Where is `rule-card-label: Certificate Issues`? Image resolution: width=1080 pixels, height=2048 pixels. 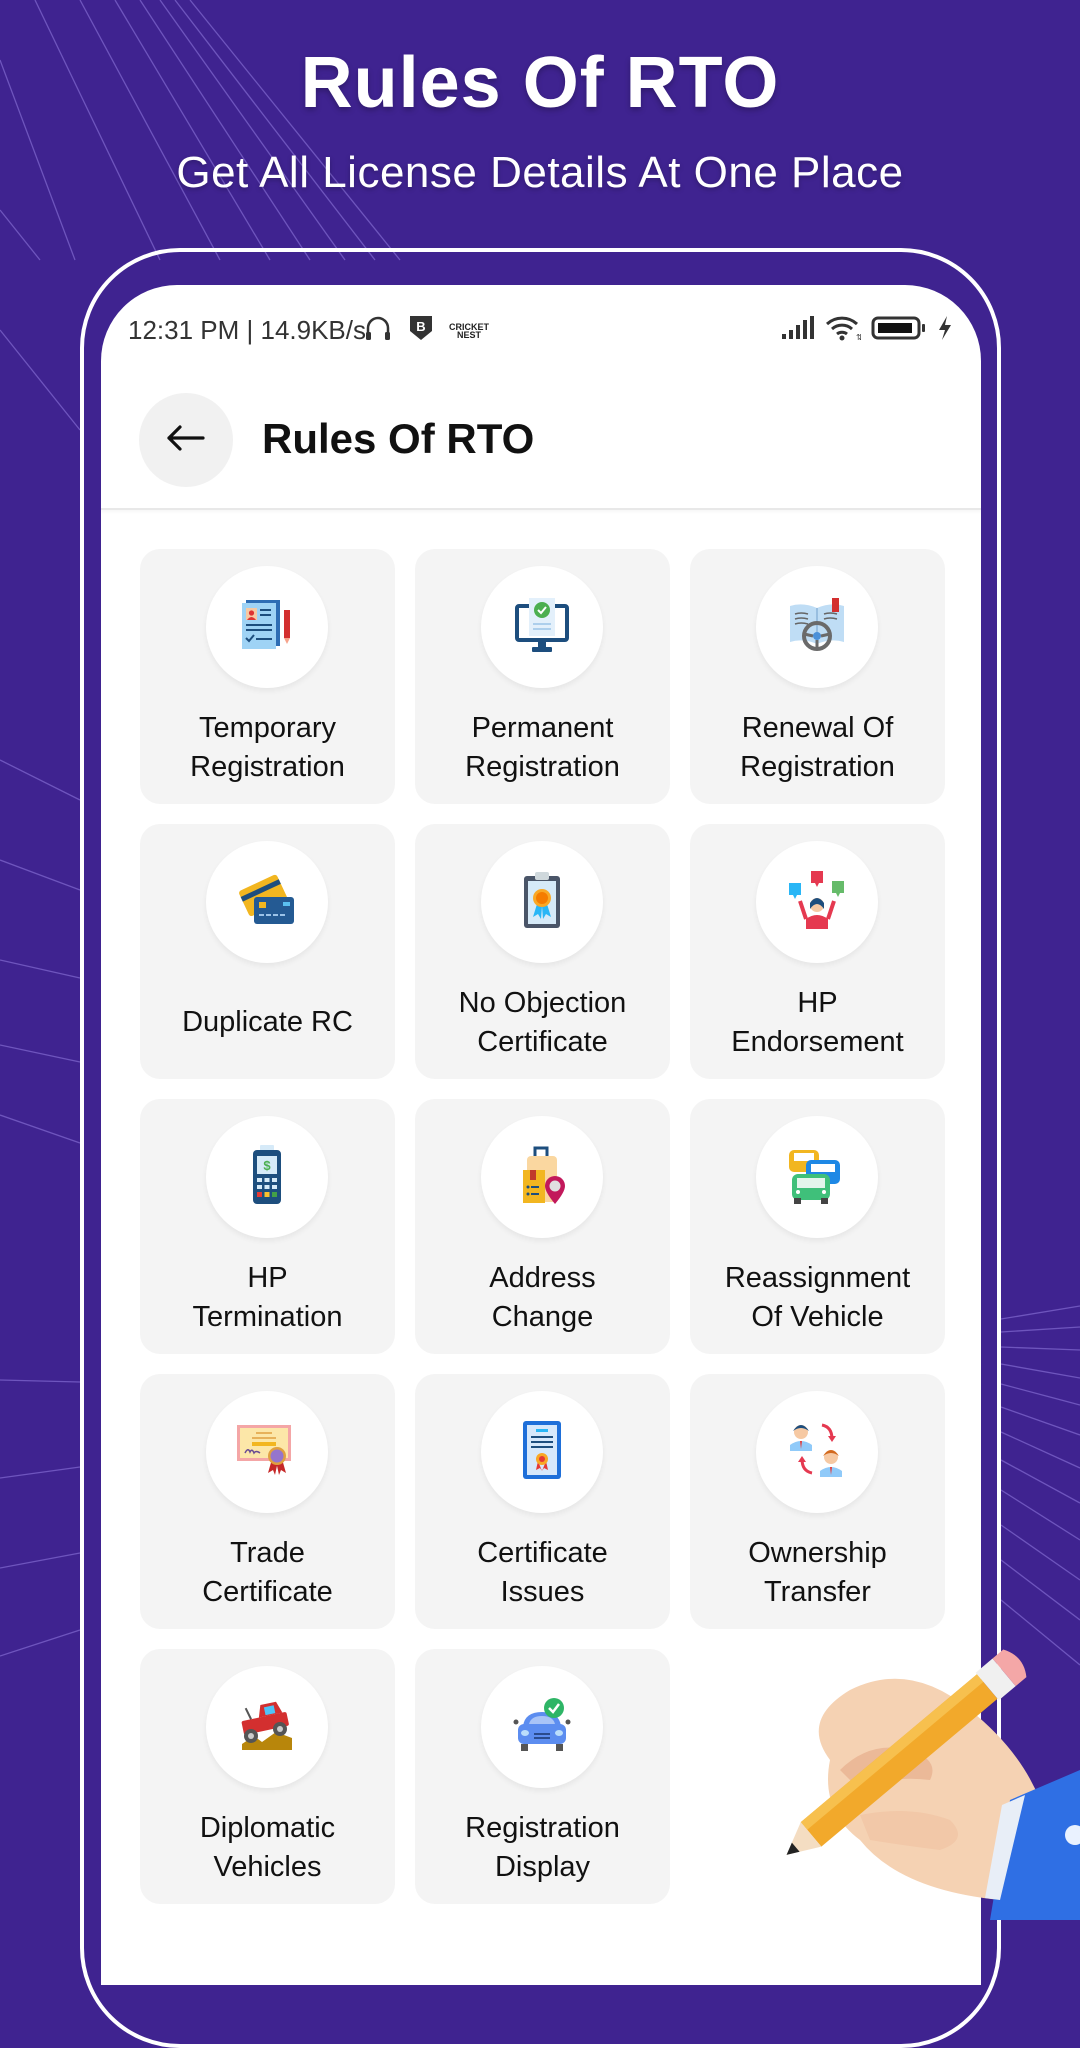
rule-card-label: Certificate Issues is located at coordinates (542, 1572).